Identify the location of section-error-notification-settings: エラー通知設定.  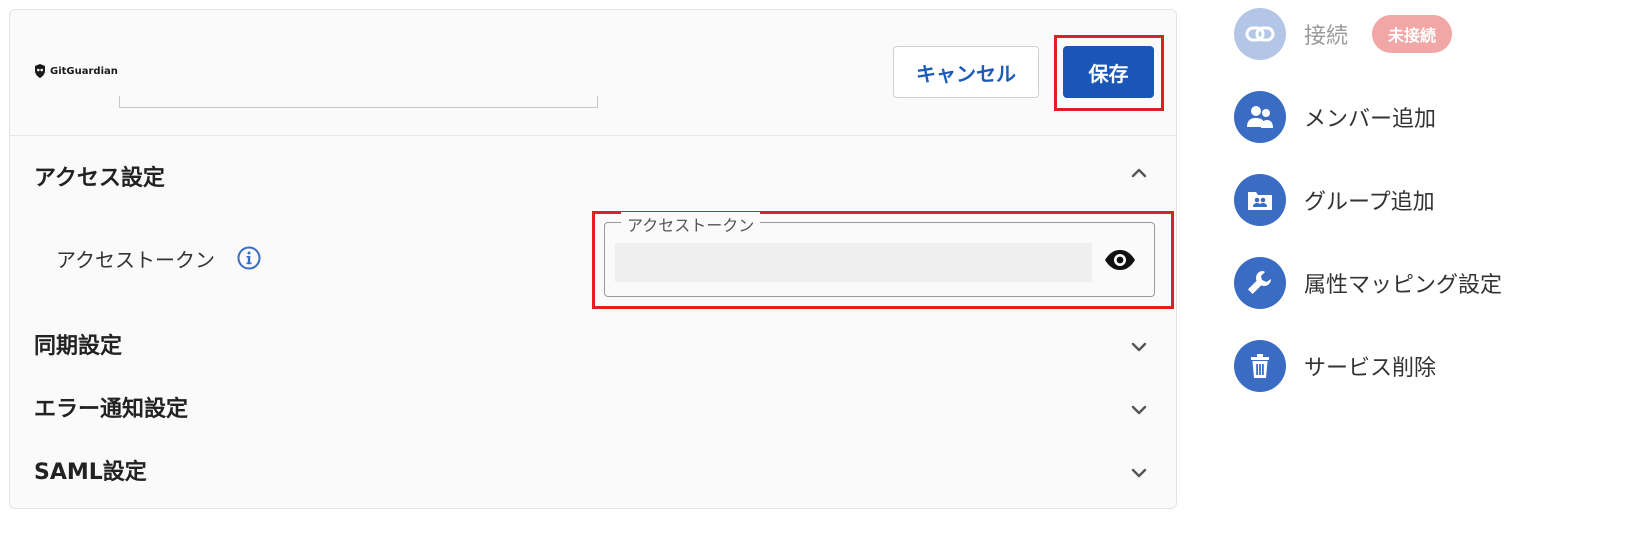
(111, 407).